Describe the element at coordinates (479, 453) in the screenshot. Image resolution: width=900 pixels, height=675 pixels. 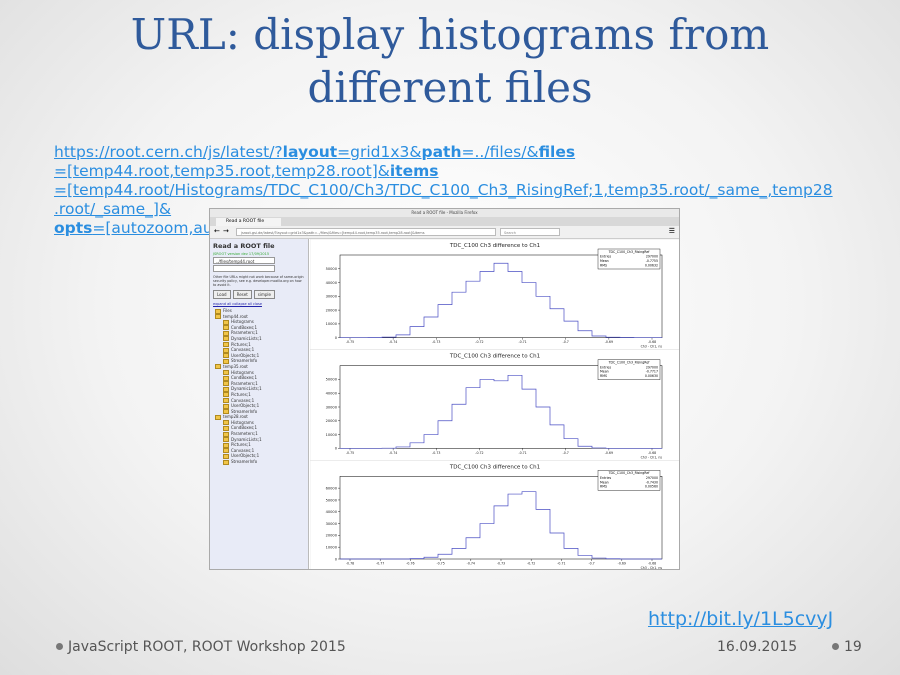
I see `x-tick-label: -0.72` at that location.